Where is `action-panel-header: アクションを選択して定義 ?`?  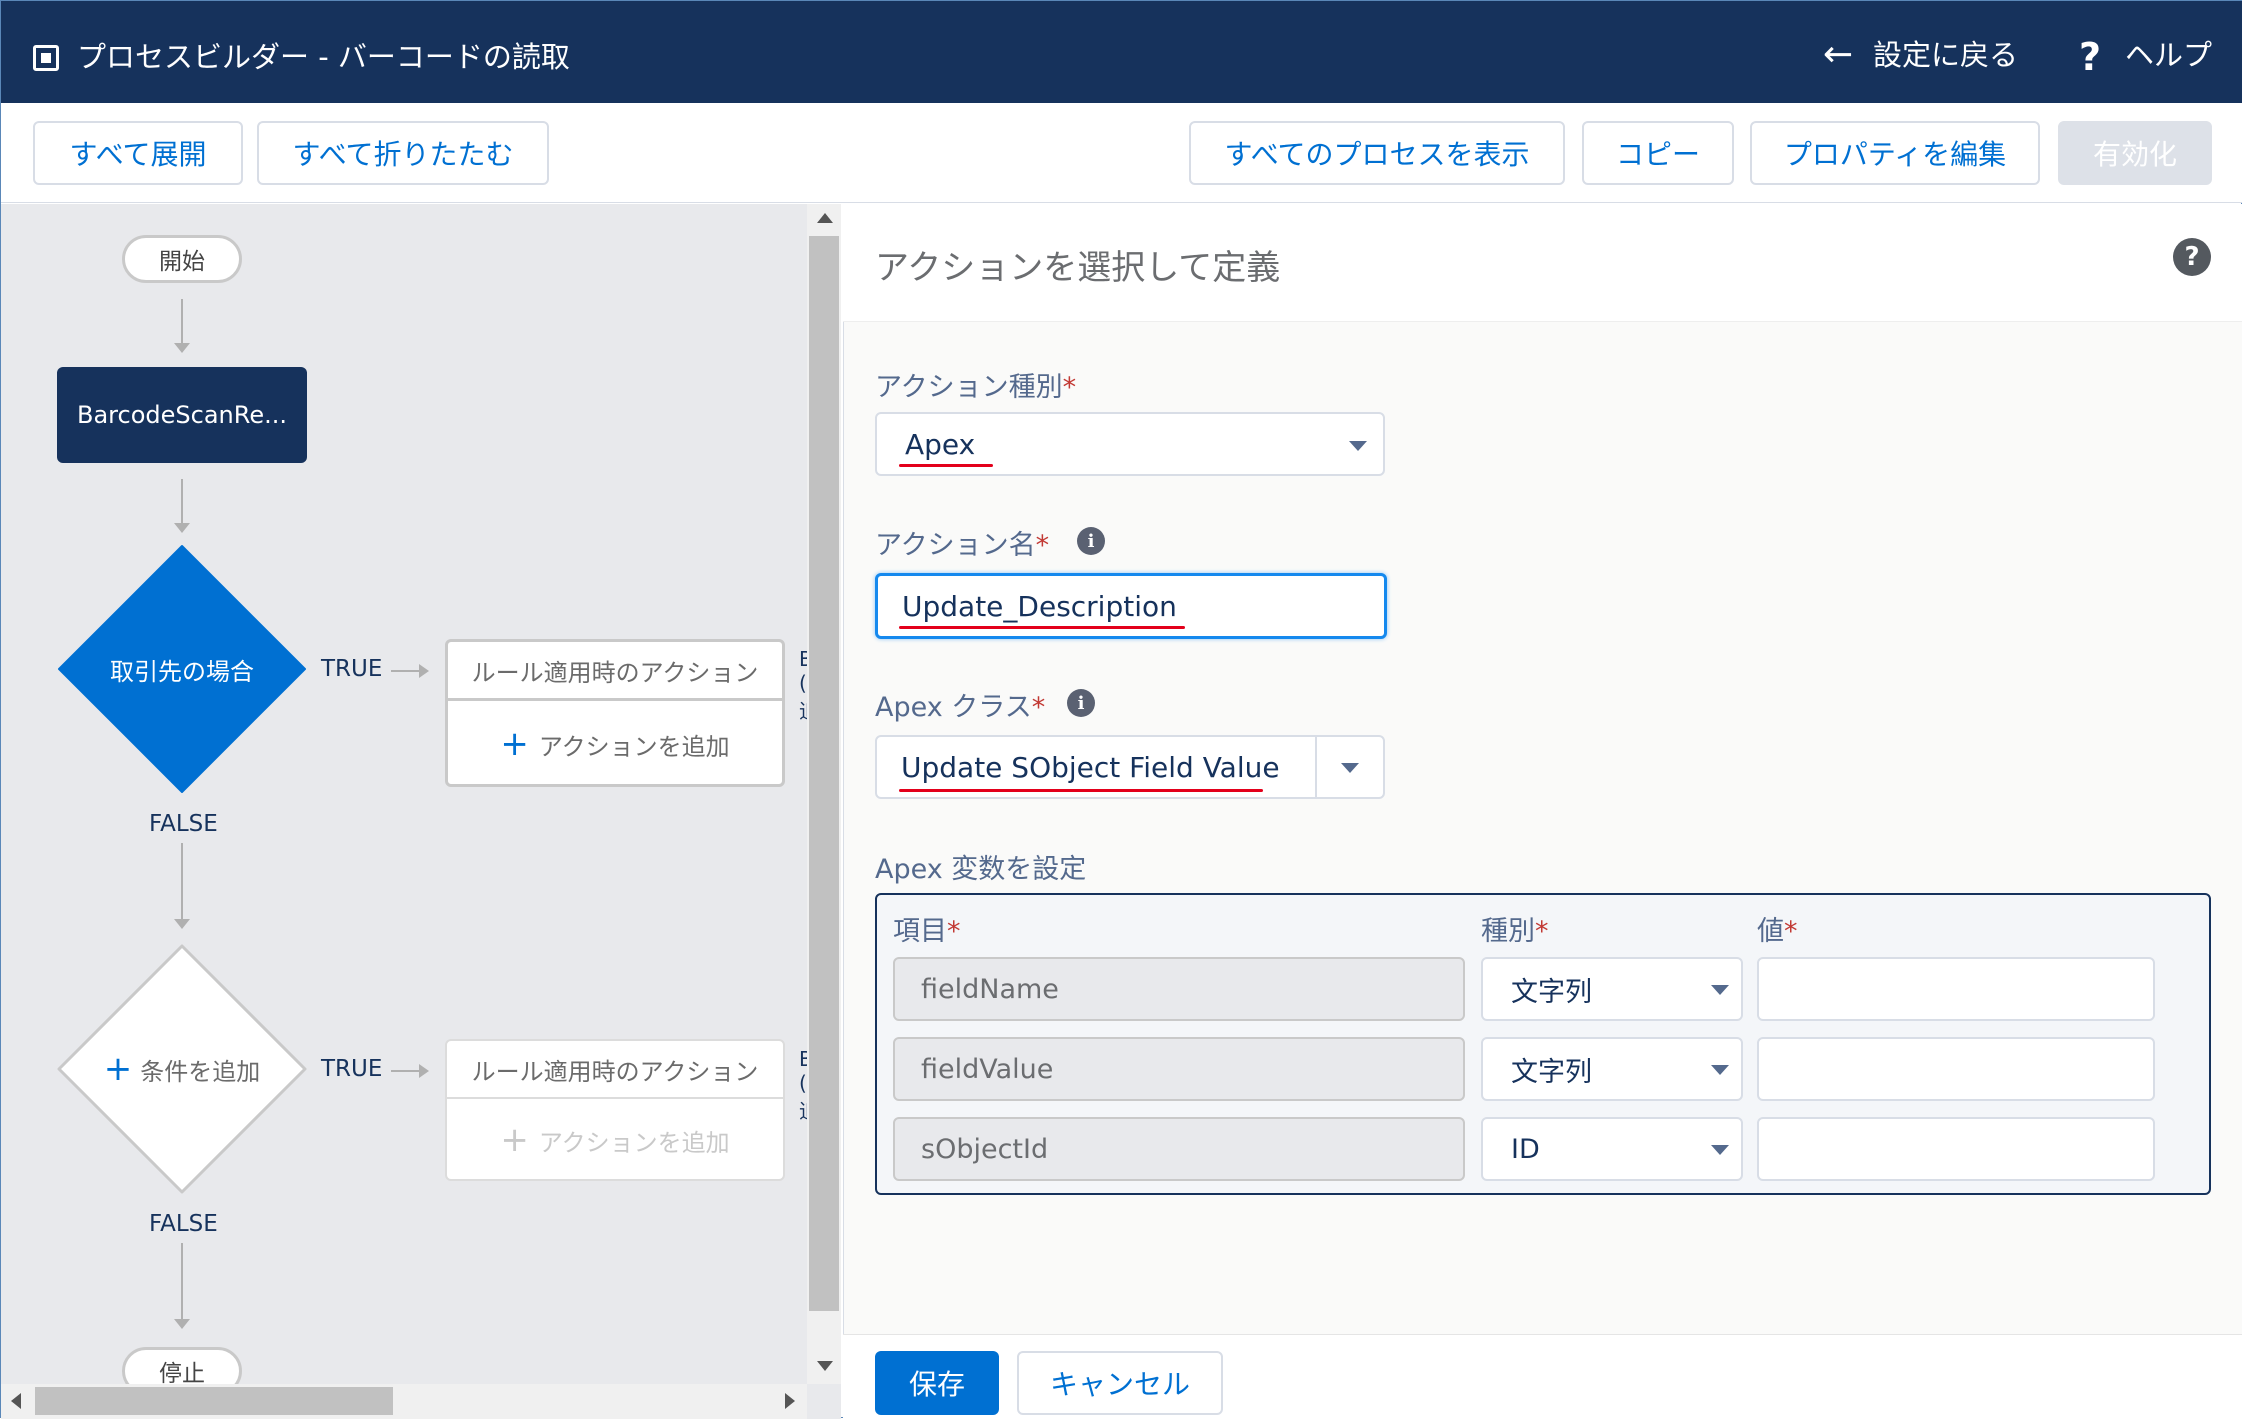 action-panel-header: アクションを選択して定義 ? is located at coordinates (1542, 263).